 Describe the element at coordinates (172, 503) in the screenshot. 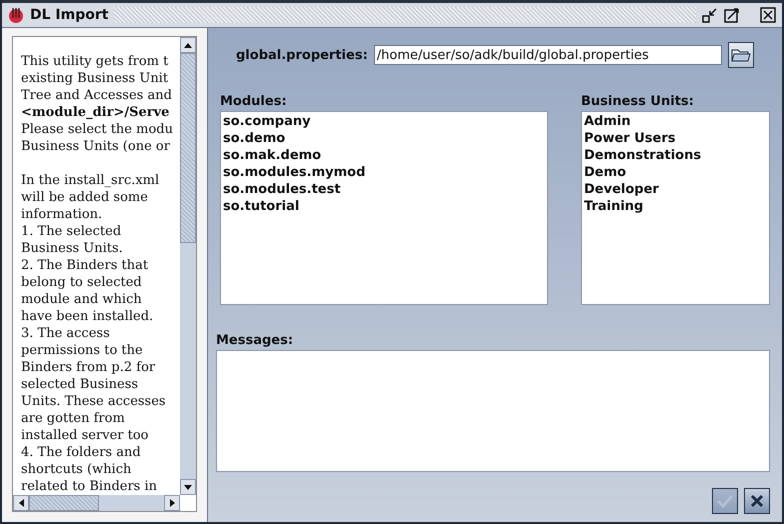

I see `right-arrow-icon` at that location.